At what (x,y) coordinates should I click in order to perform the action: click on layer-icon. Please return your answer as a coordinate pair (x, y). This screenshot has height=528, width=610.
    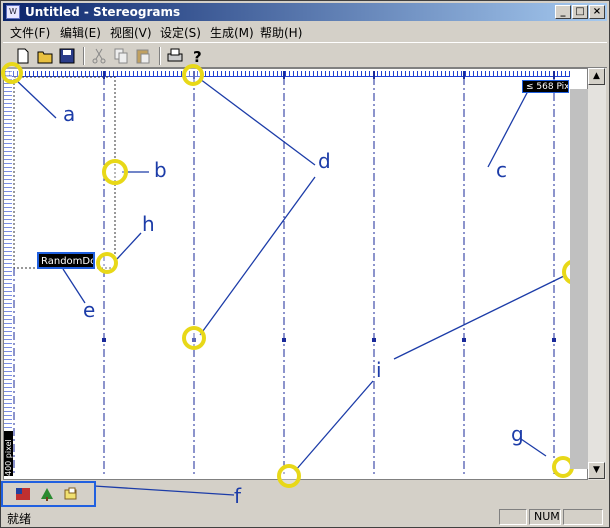
    Looking at the image, I should click on (71, 494).